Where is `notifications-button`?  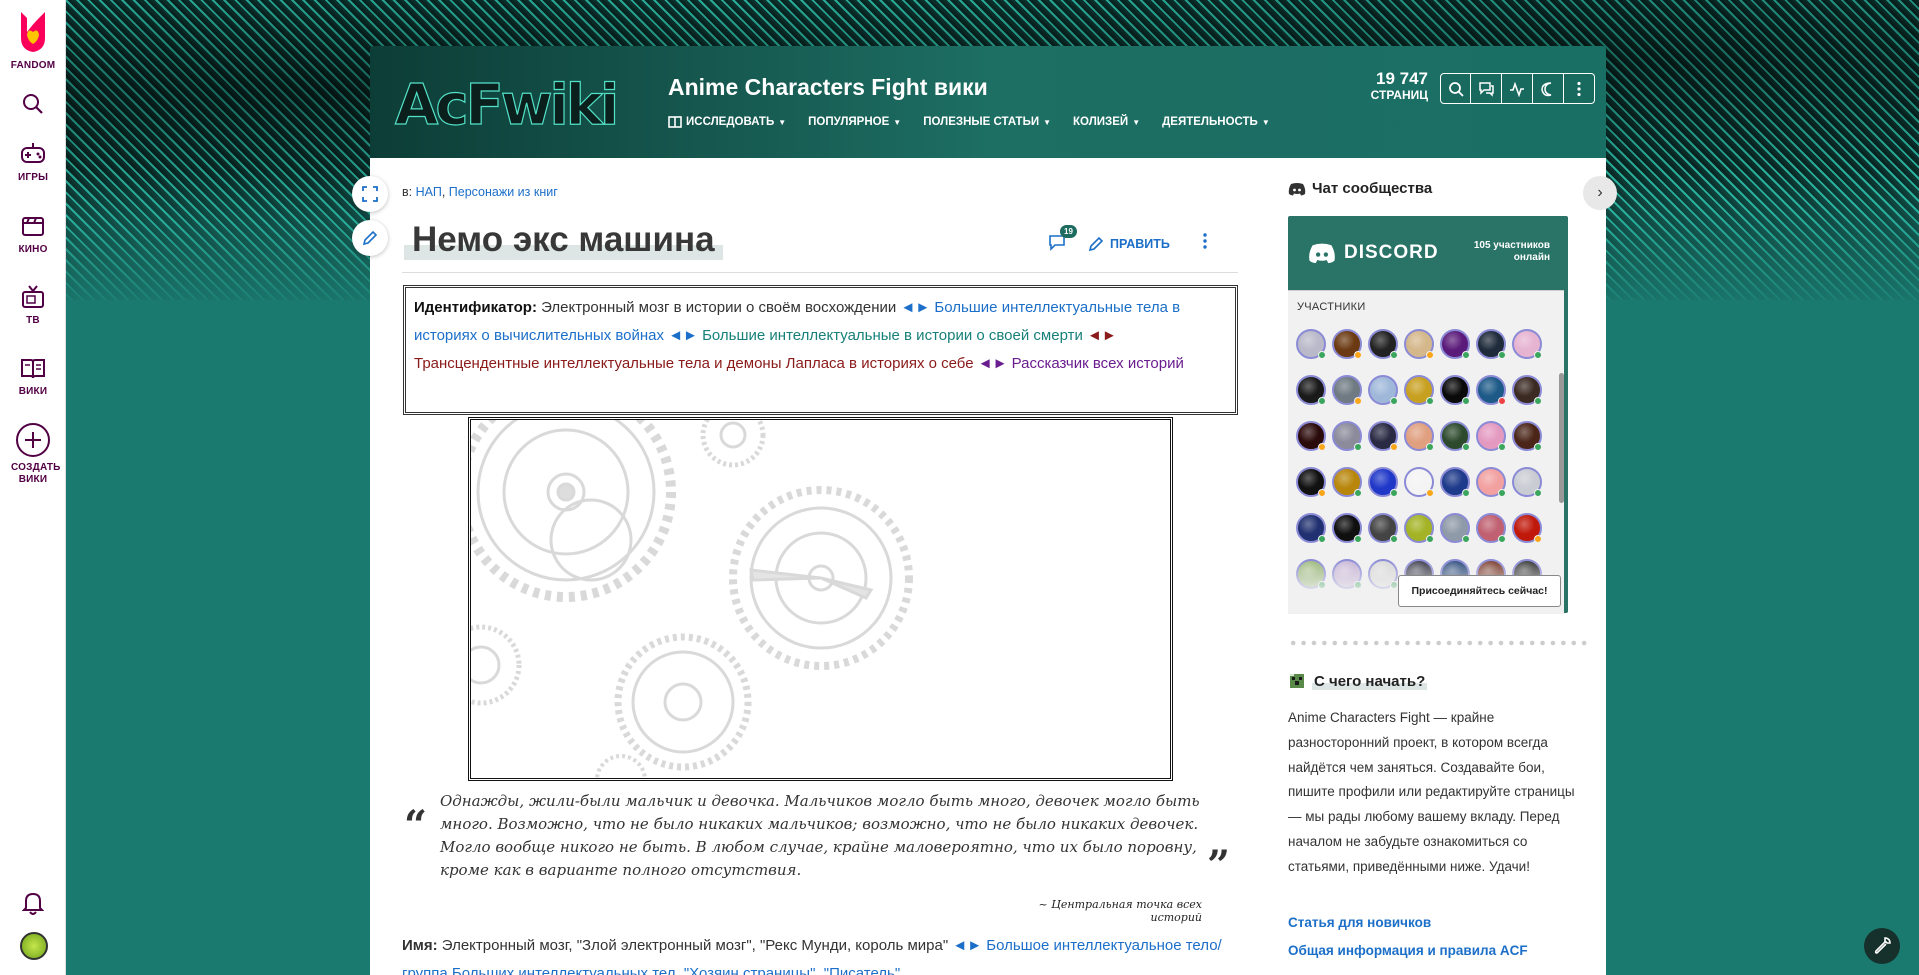 notifications-button is located at coordinates (33, 904).